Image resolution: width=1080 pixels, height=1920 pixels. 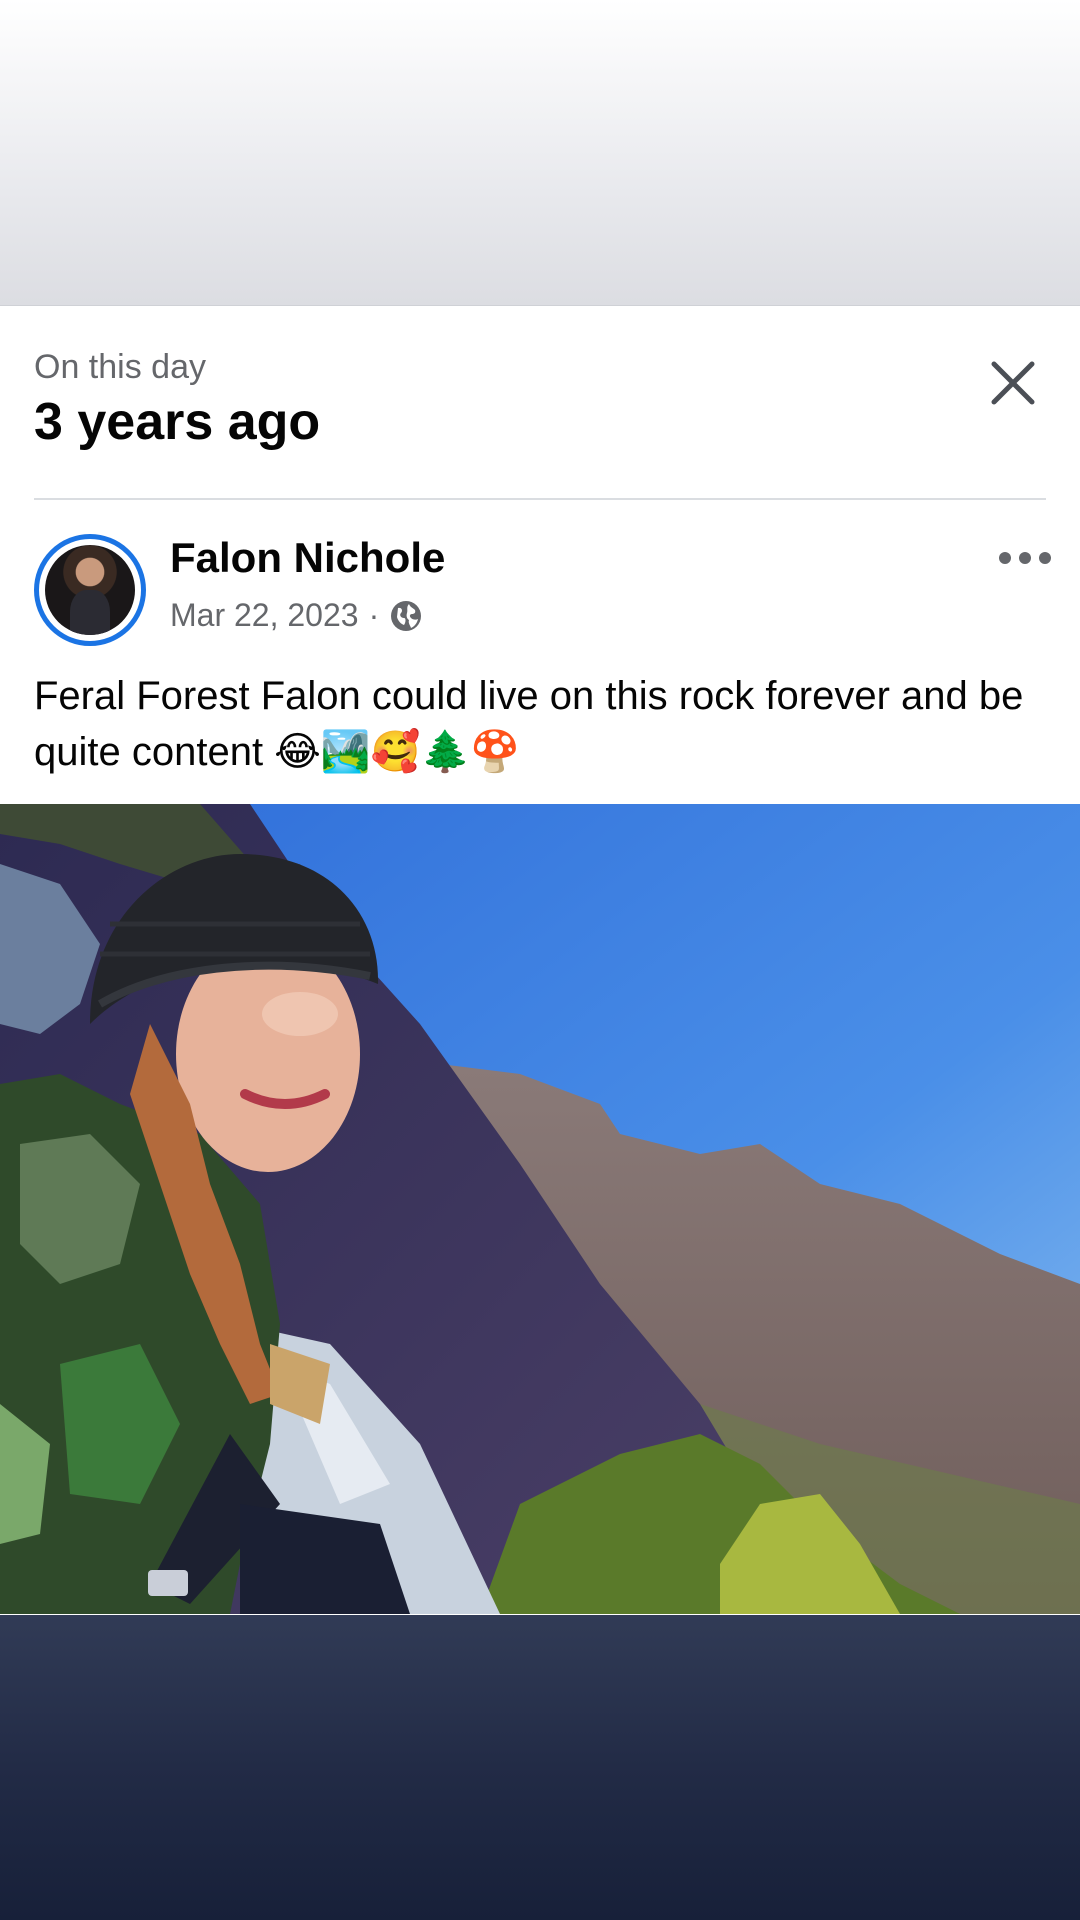 I want to click on post-meta: Mar 22, 2023 ·, so click(x=296, y=615).